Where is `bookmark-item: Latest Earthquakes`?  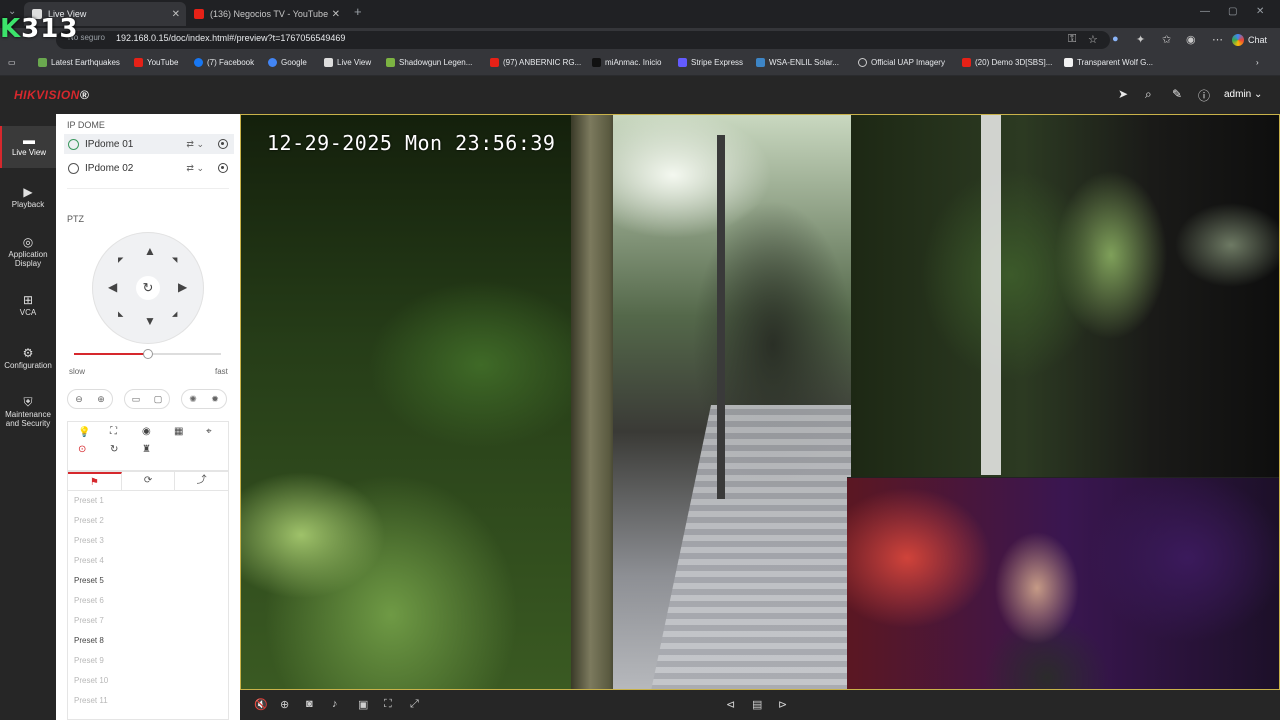
bookmark-item: Latest Earthquakes is located at coordinates (79, 62).